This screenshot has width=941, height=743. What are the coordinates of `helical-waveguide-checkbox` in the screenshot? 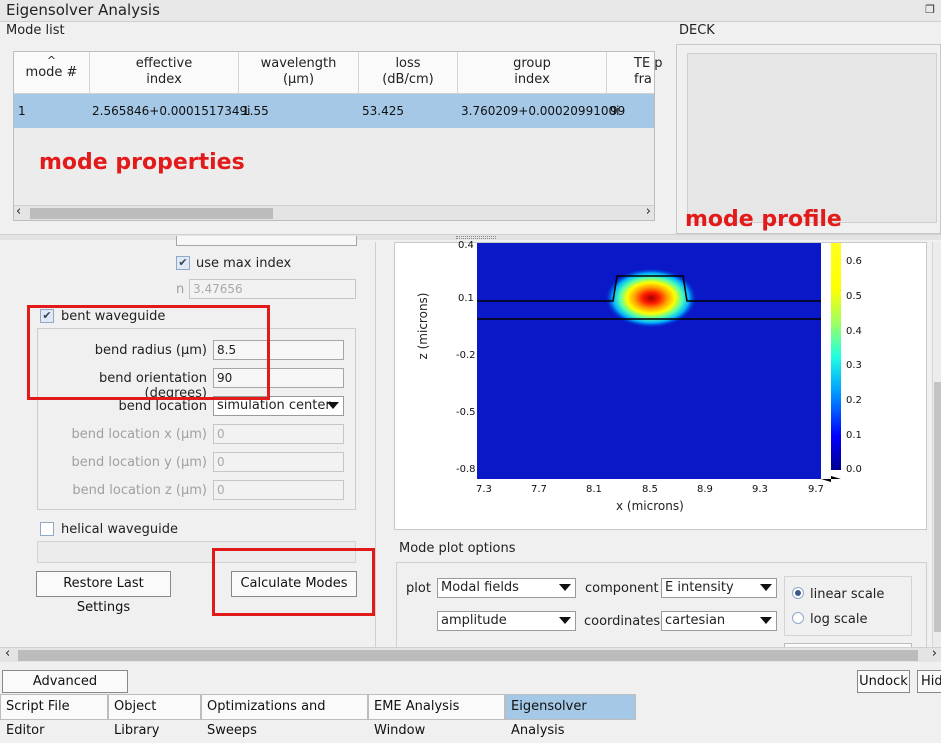 It's located at (47, 529).